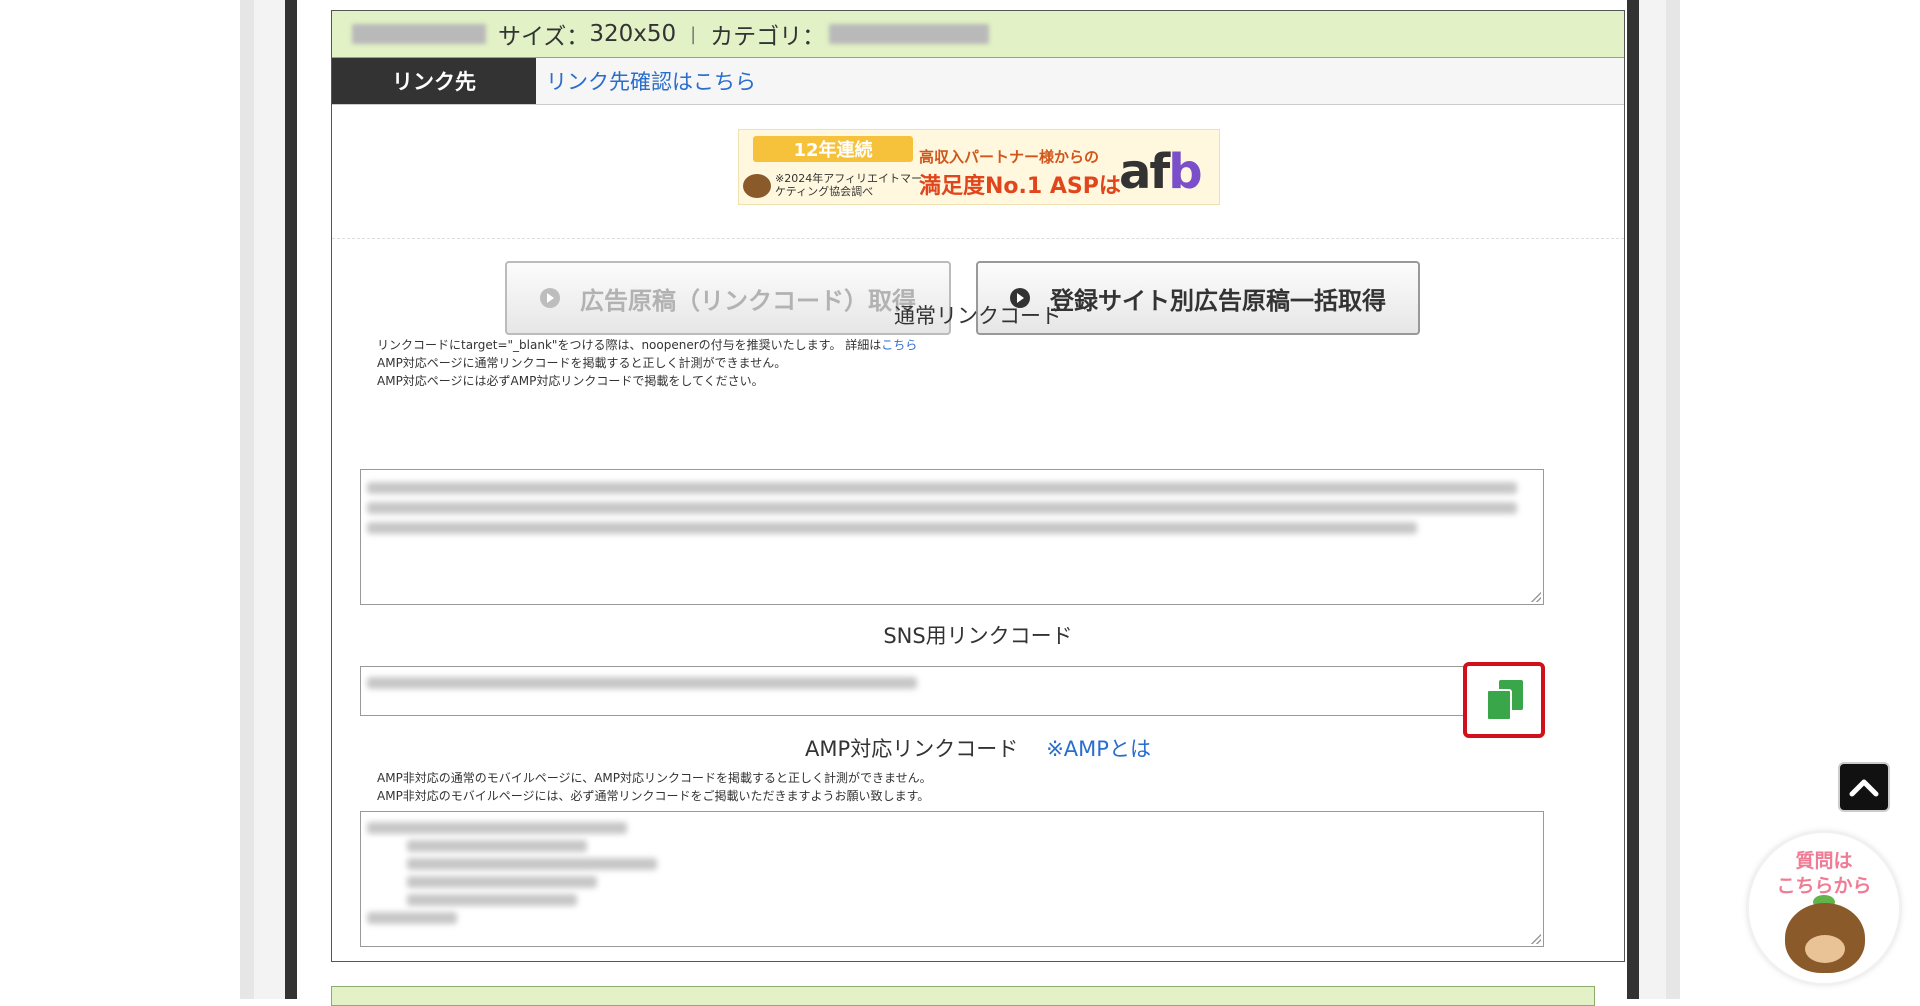 The height and width of the screenshot is (1006, 1920). I want to click on category-redacted, so click(909, 34).